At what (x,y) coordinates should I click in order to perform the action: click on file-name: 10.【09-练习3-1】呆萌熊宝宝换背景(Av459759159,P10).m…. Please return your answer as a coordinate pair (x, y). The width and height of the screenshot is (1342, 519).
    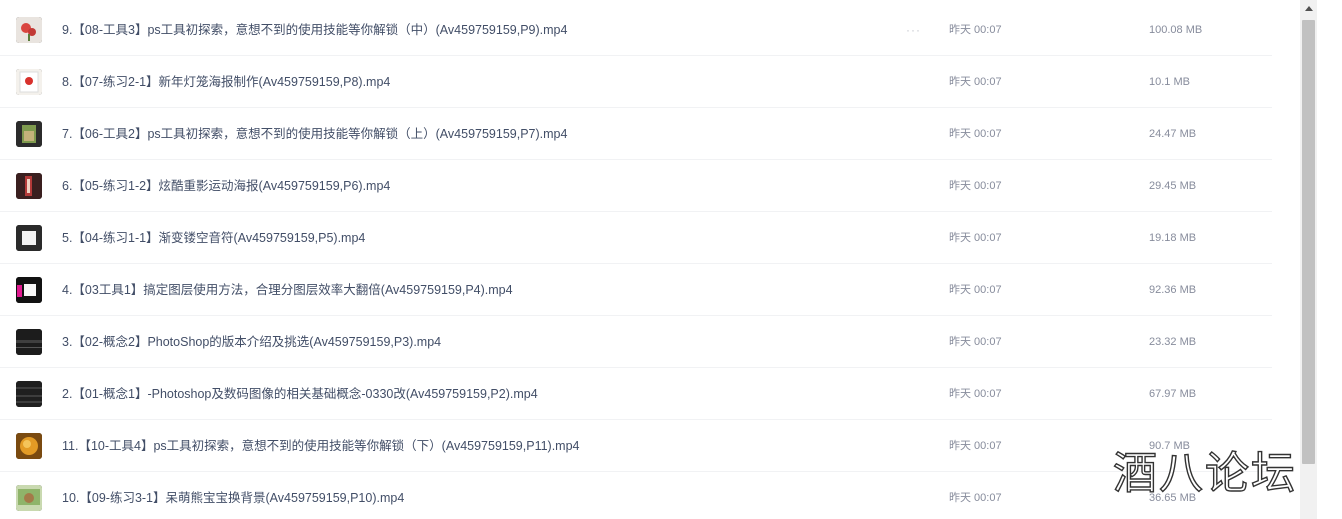
    Looking at the image, I should click on (233, 495).